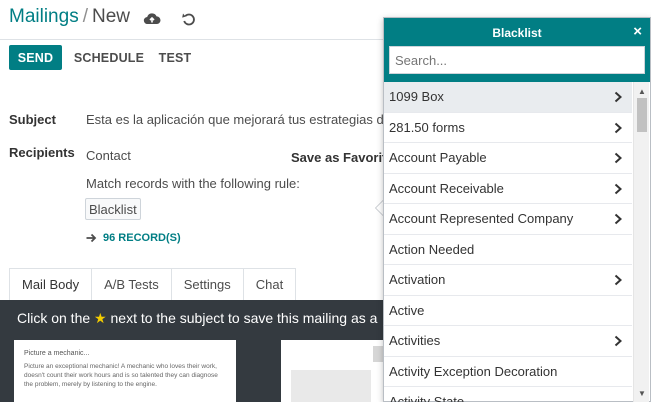 The height and width of the screenshot is (402, 651). What do you see at coordinates (642, 115) in the screenshot?
I see `scrollbar-thumb` at bounding box center [642, 115].